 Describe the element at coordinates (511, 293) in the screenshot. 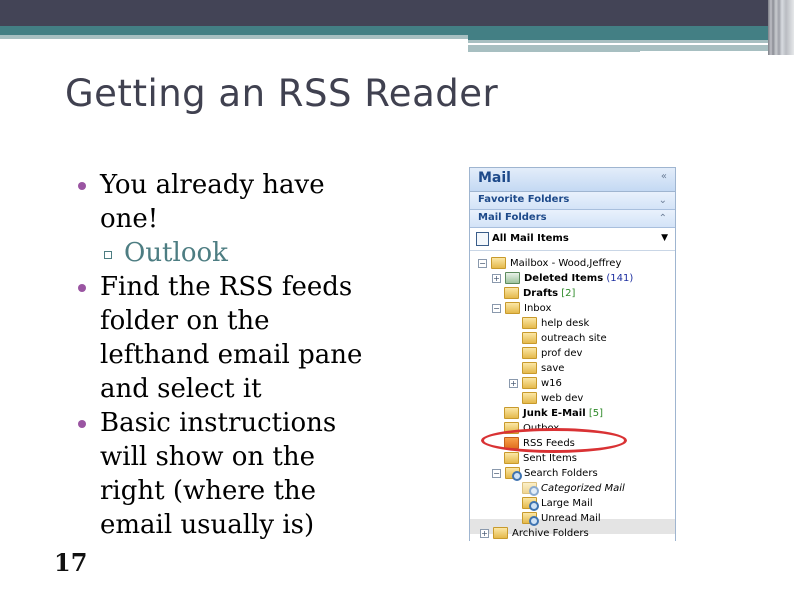

I see `drafts-icon` at that location.